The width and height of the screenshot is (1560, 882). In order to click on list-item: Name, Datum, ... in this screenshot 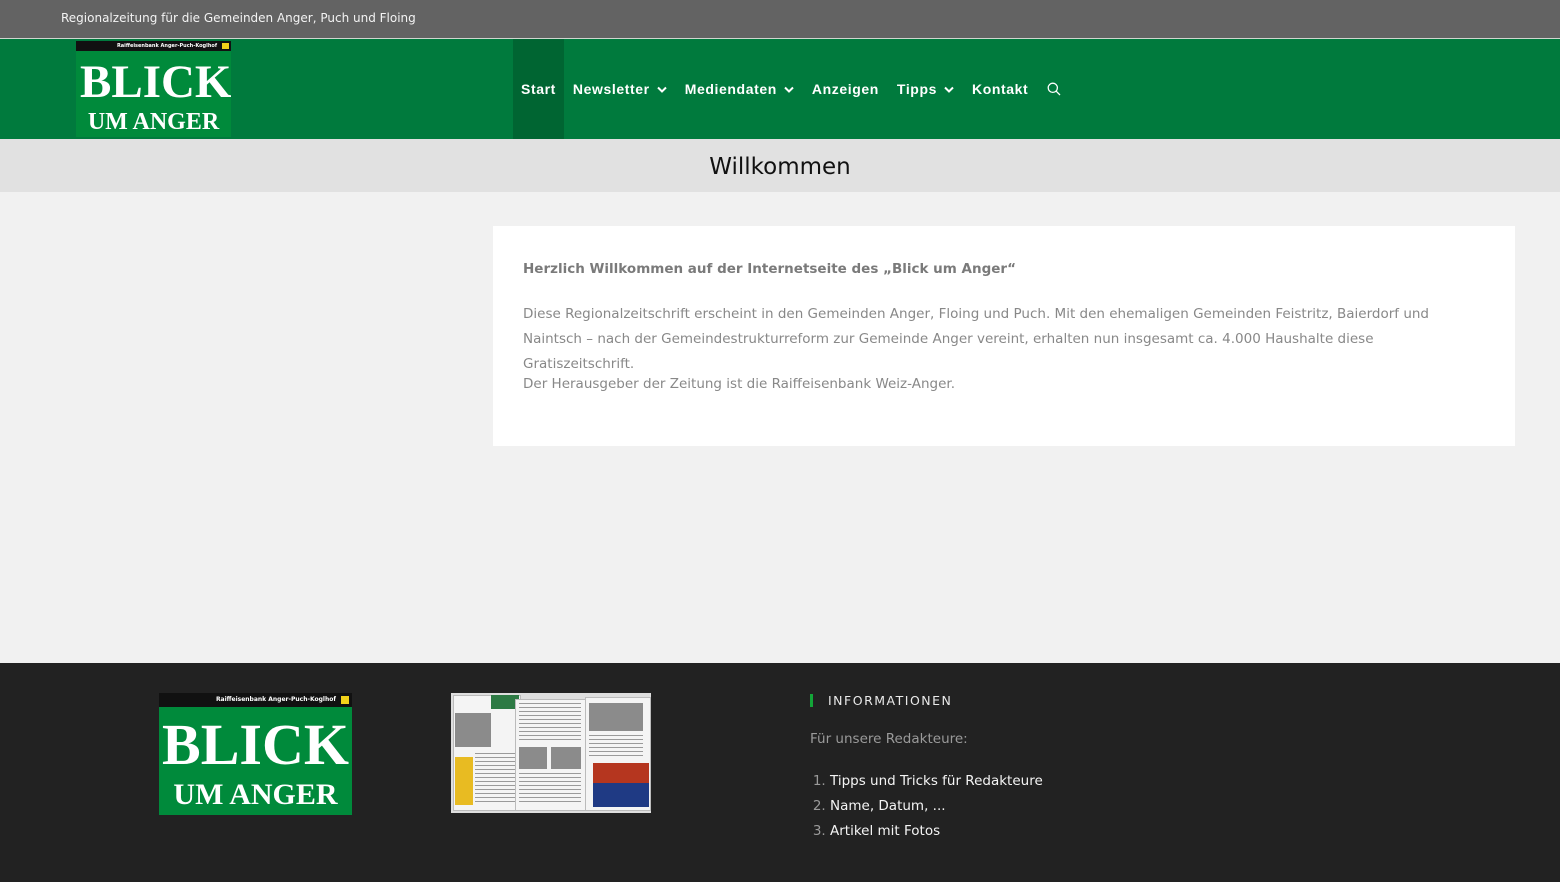, I will do `click(1020, 806)`.